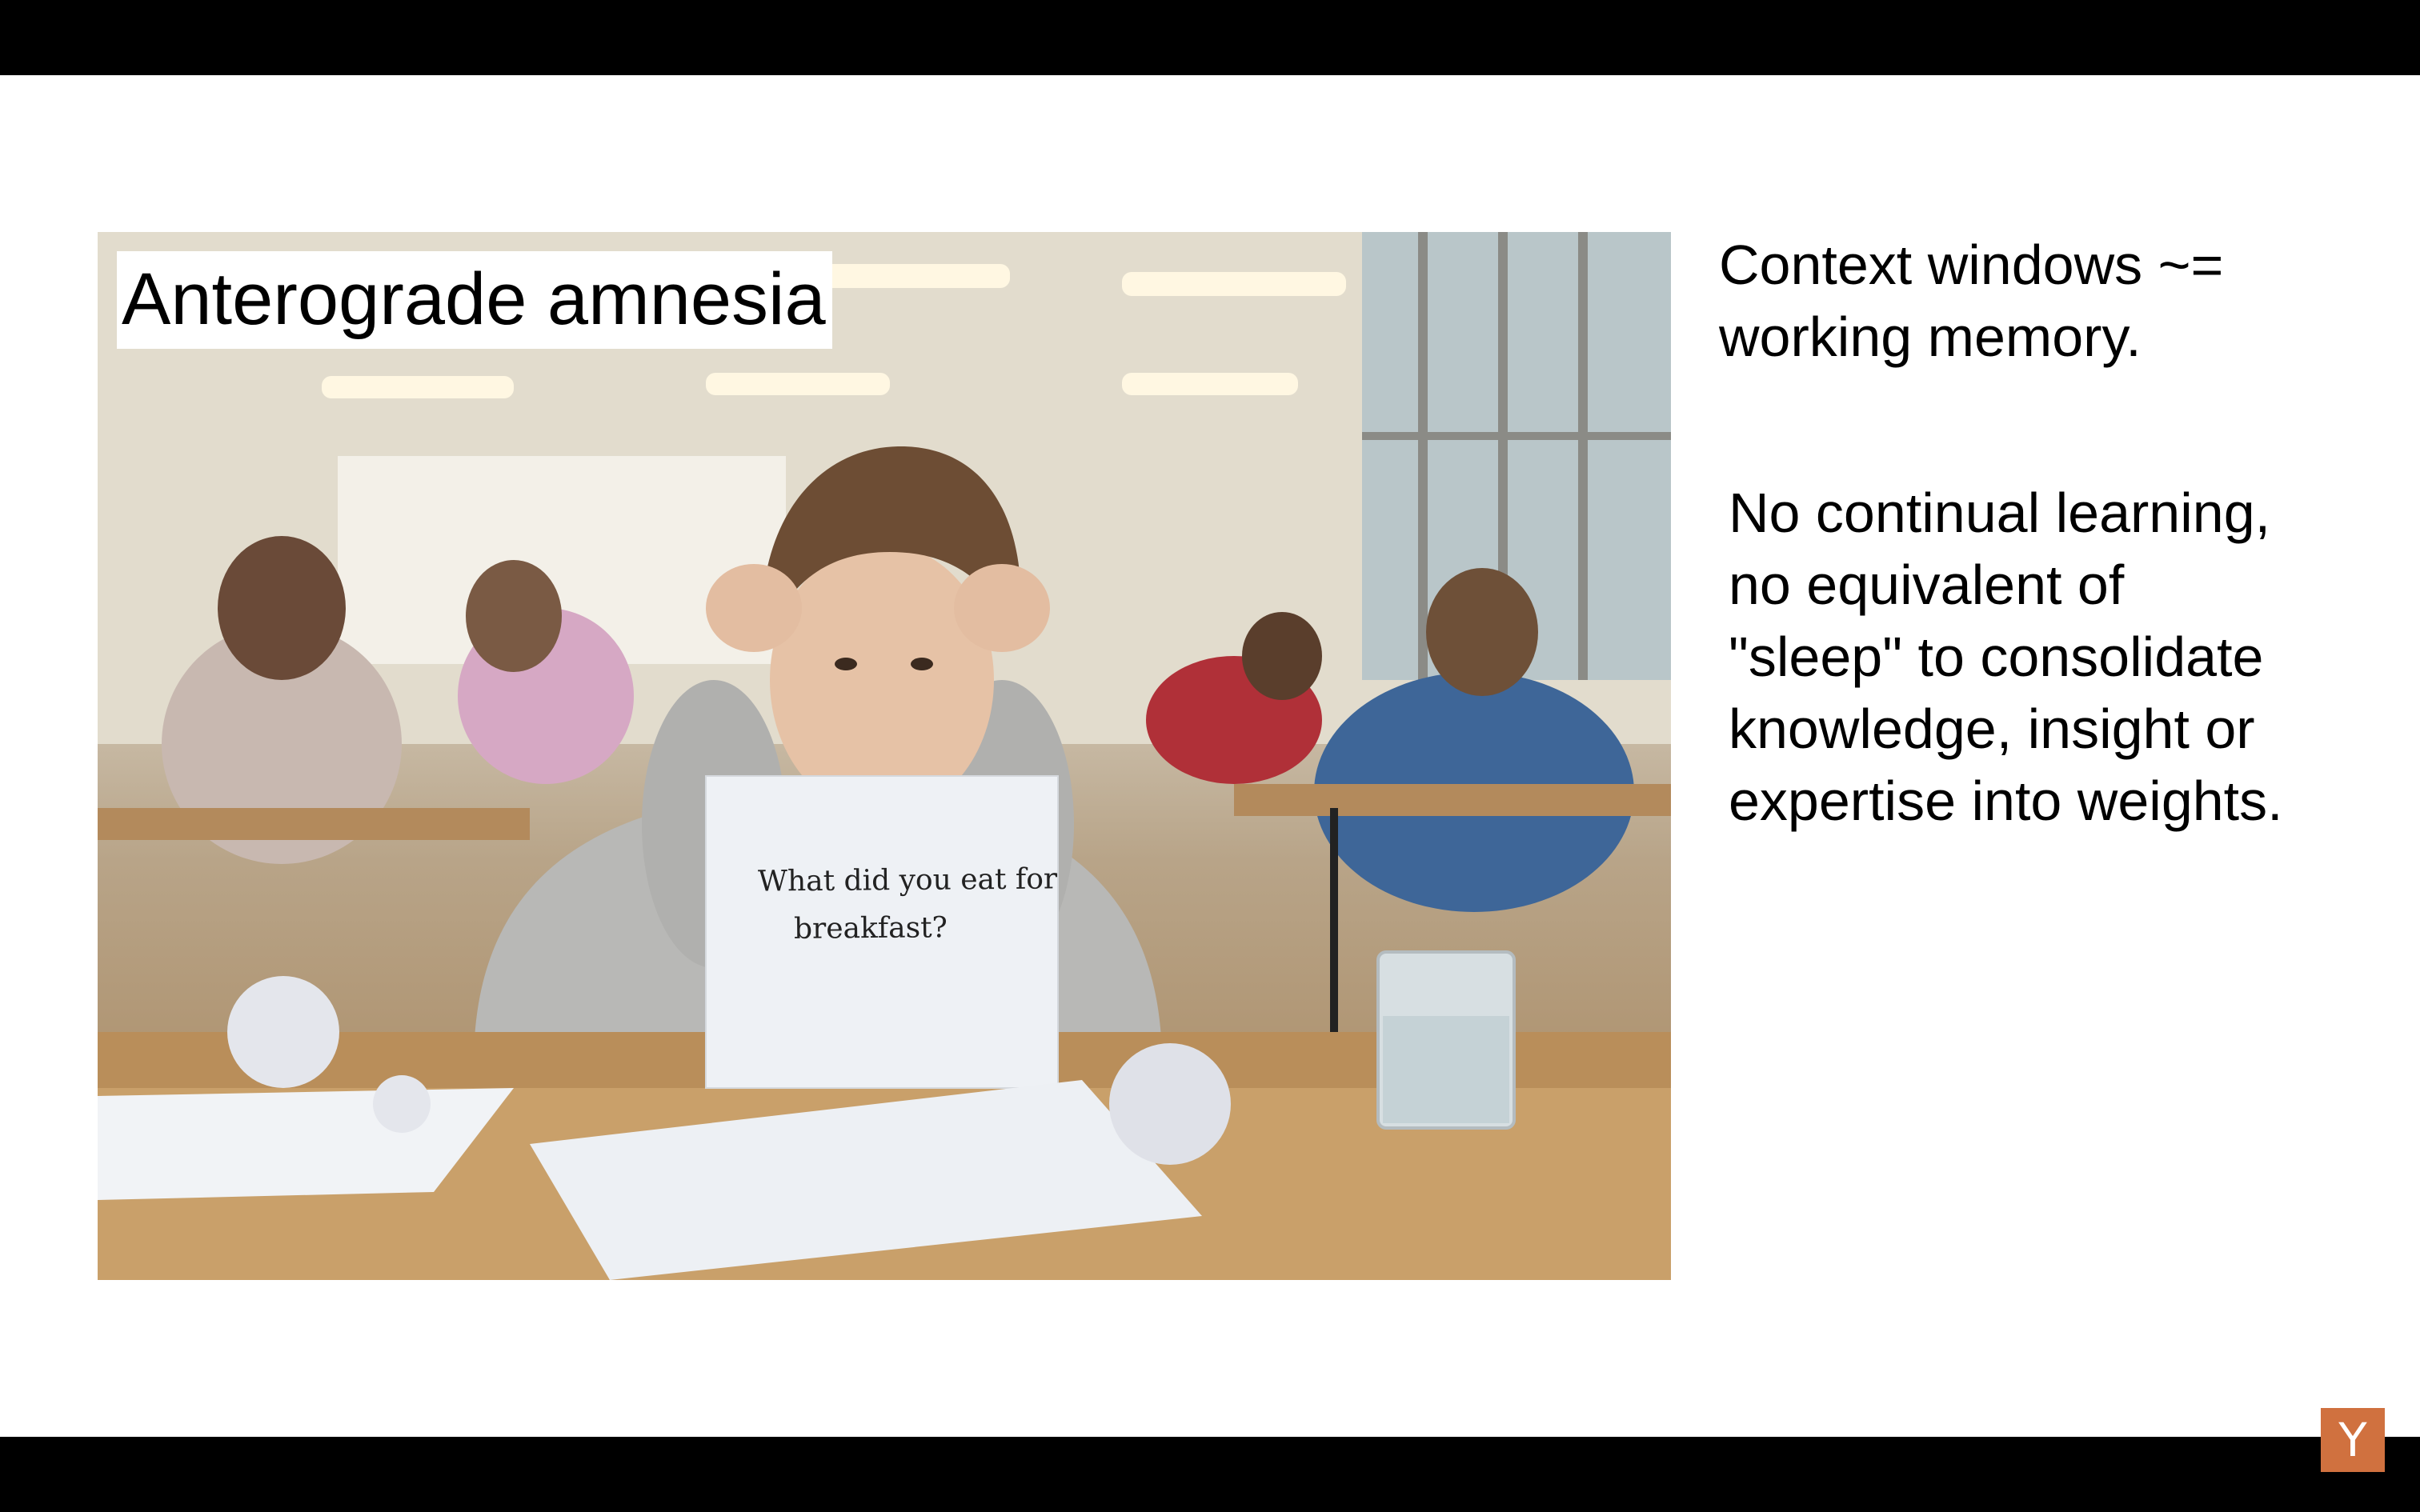  I want to click on point-2-line-5: expertise into weights., so click(2006, 801).